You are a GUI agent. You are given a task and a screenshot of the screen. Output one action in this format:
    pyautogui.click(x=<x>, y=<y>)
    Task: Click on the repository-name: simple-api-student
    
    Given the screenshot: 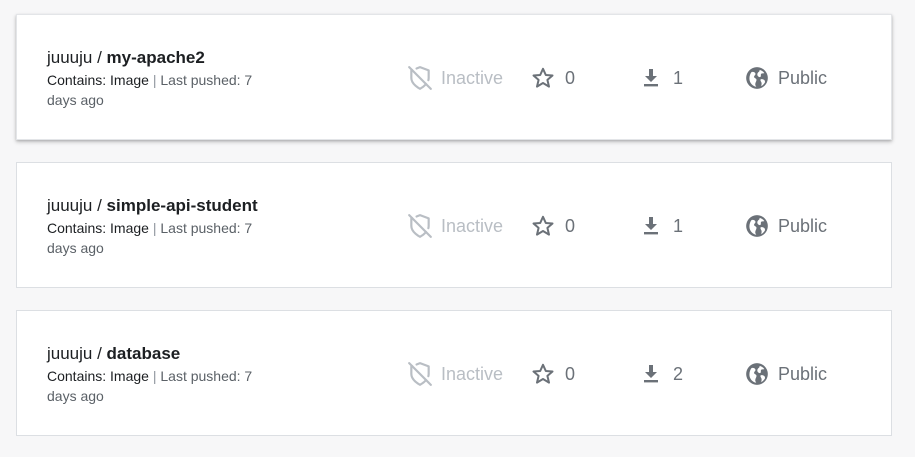 What is the action you would take?
    pyautogui.click(x=182, y=205)
    